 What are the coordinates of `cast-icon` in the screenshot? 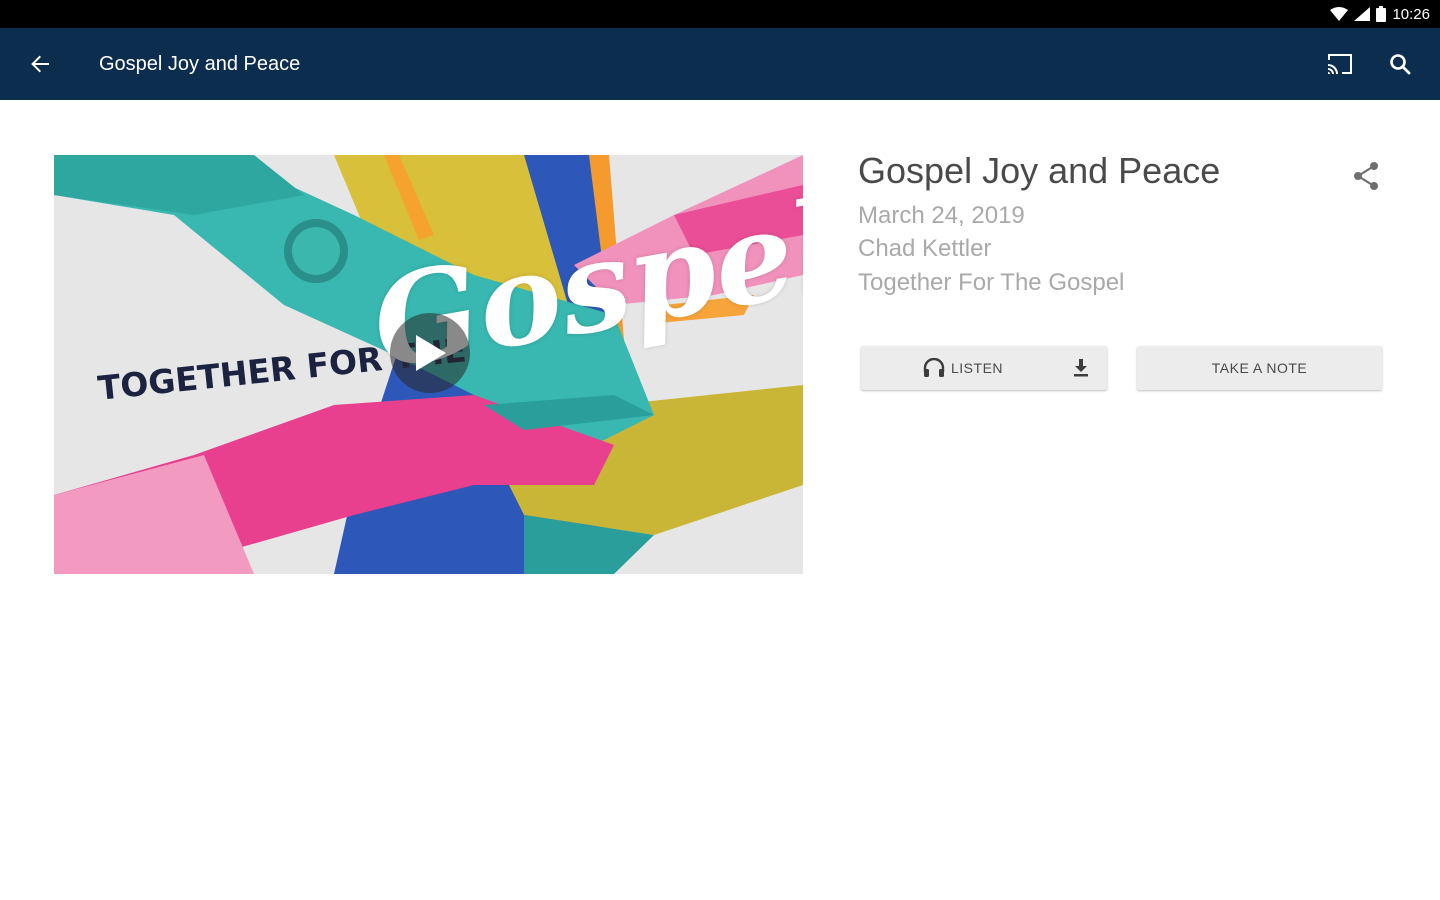 It's located at (1340, 64).